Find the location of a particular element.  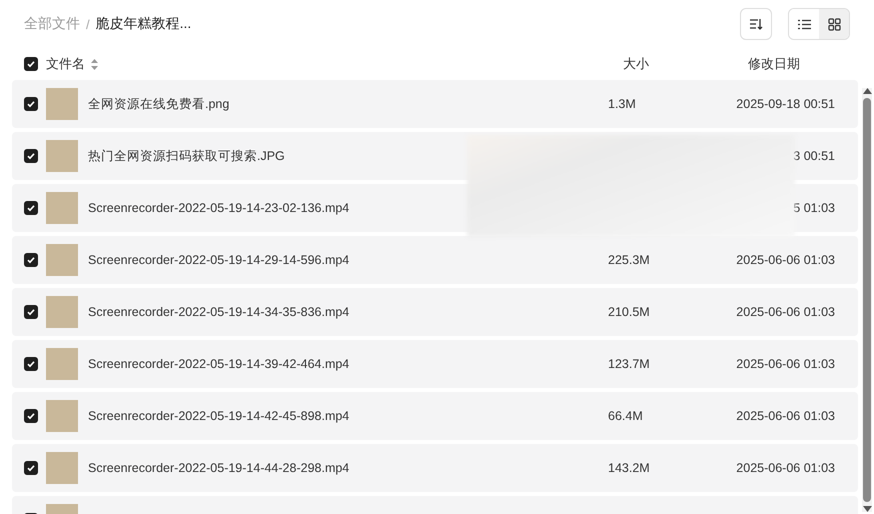

select-all-checkbox is located at coordinates (31, 64).